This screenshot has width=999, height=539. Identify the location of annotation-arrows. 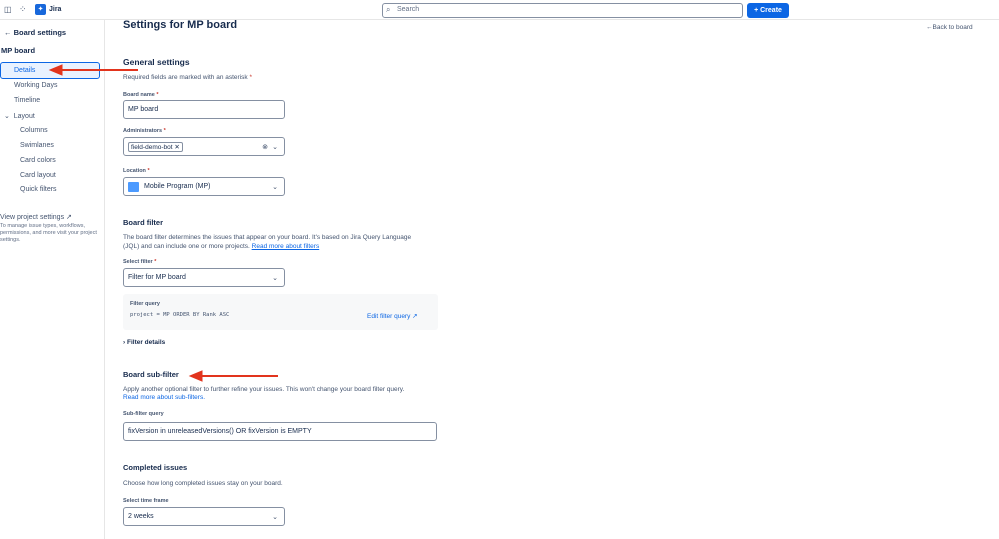
(163, 223).